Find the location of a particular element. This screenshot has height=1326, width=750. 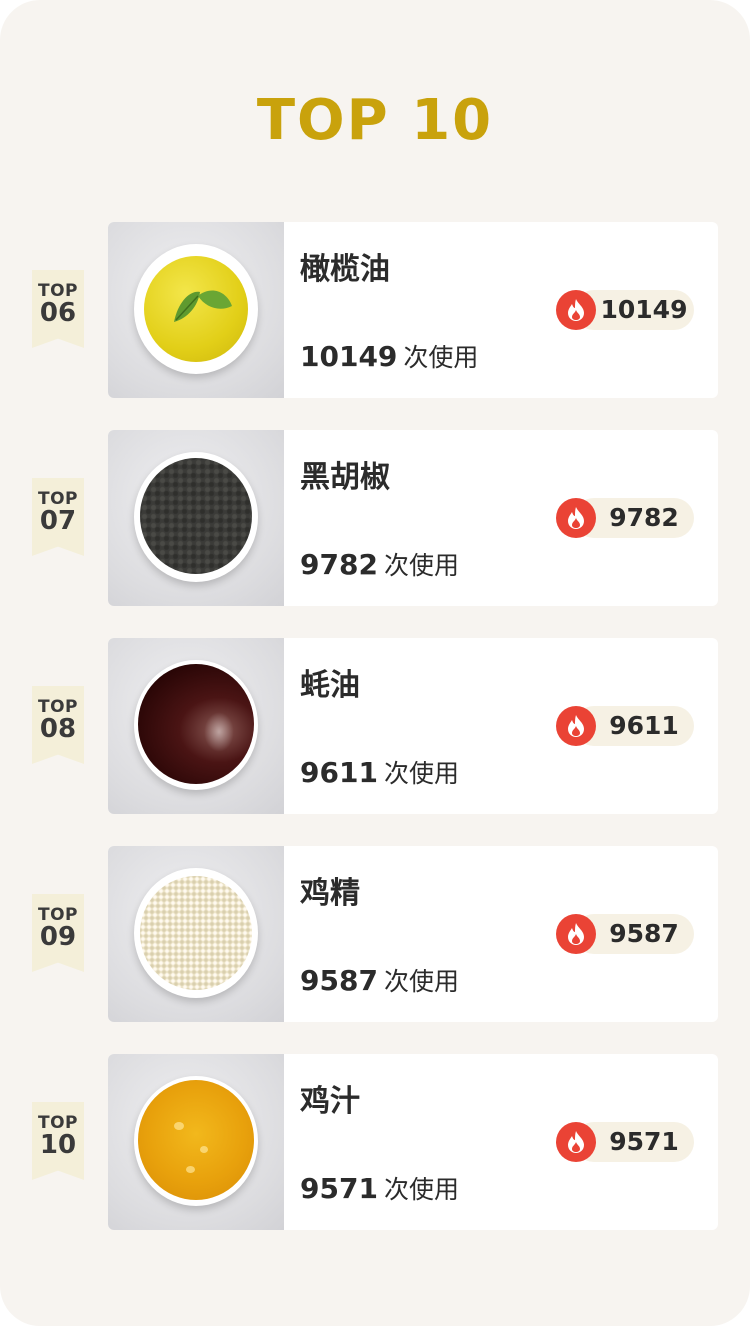

black-pepper-image is located at coordinates (196, 518).